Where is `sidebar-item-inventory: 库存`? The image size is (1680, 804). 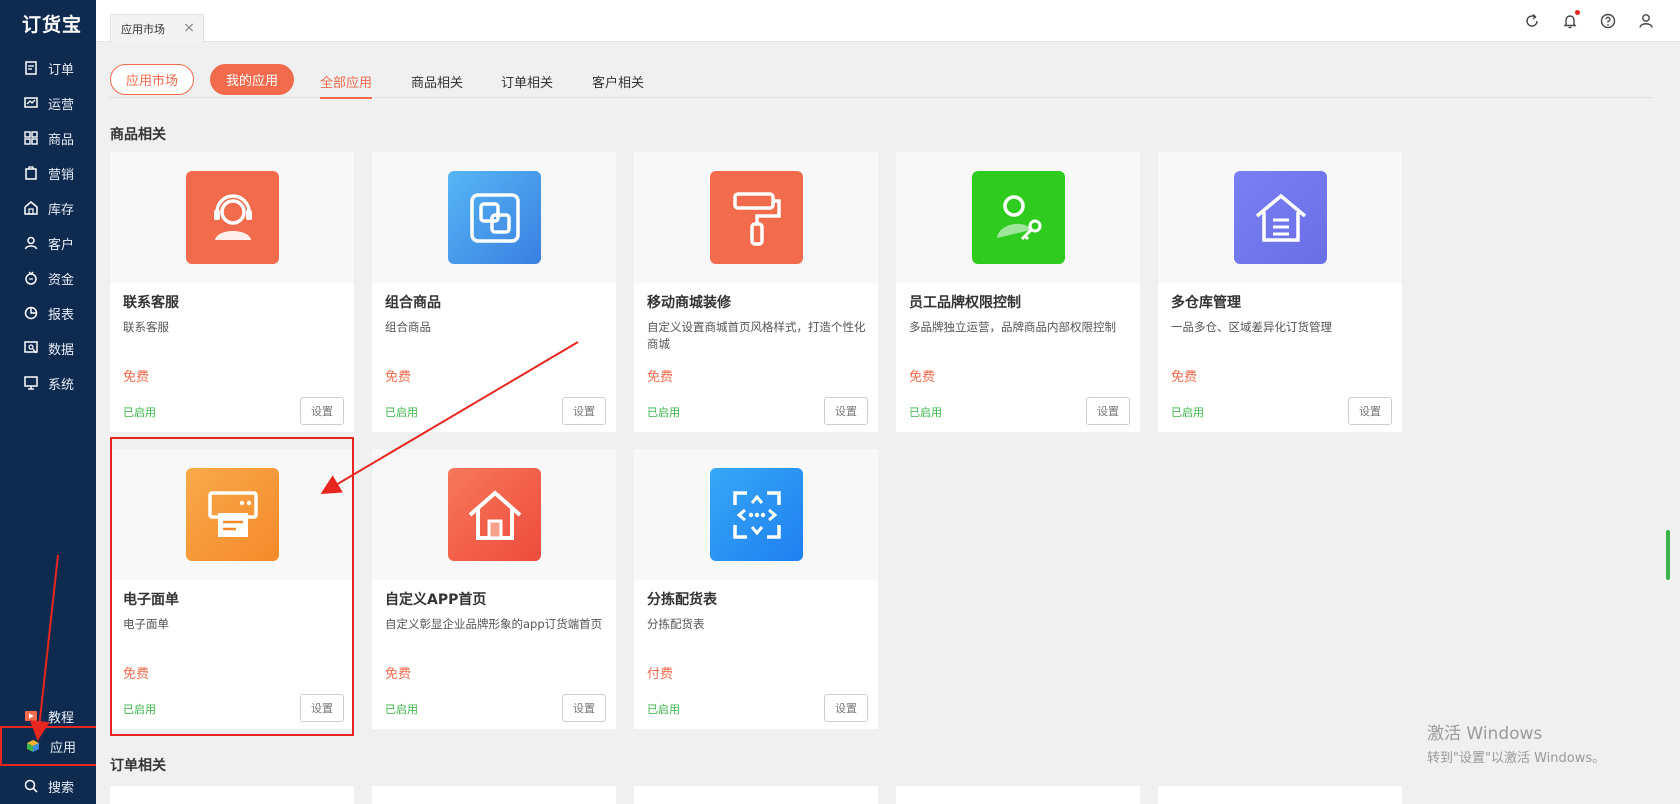 sidebar-item-inventory: 库存 is located at coordinates (48, 208).